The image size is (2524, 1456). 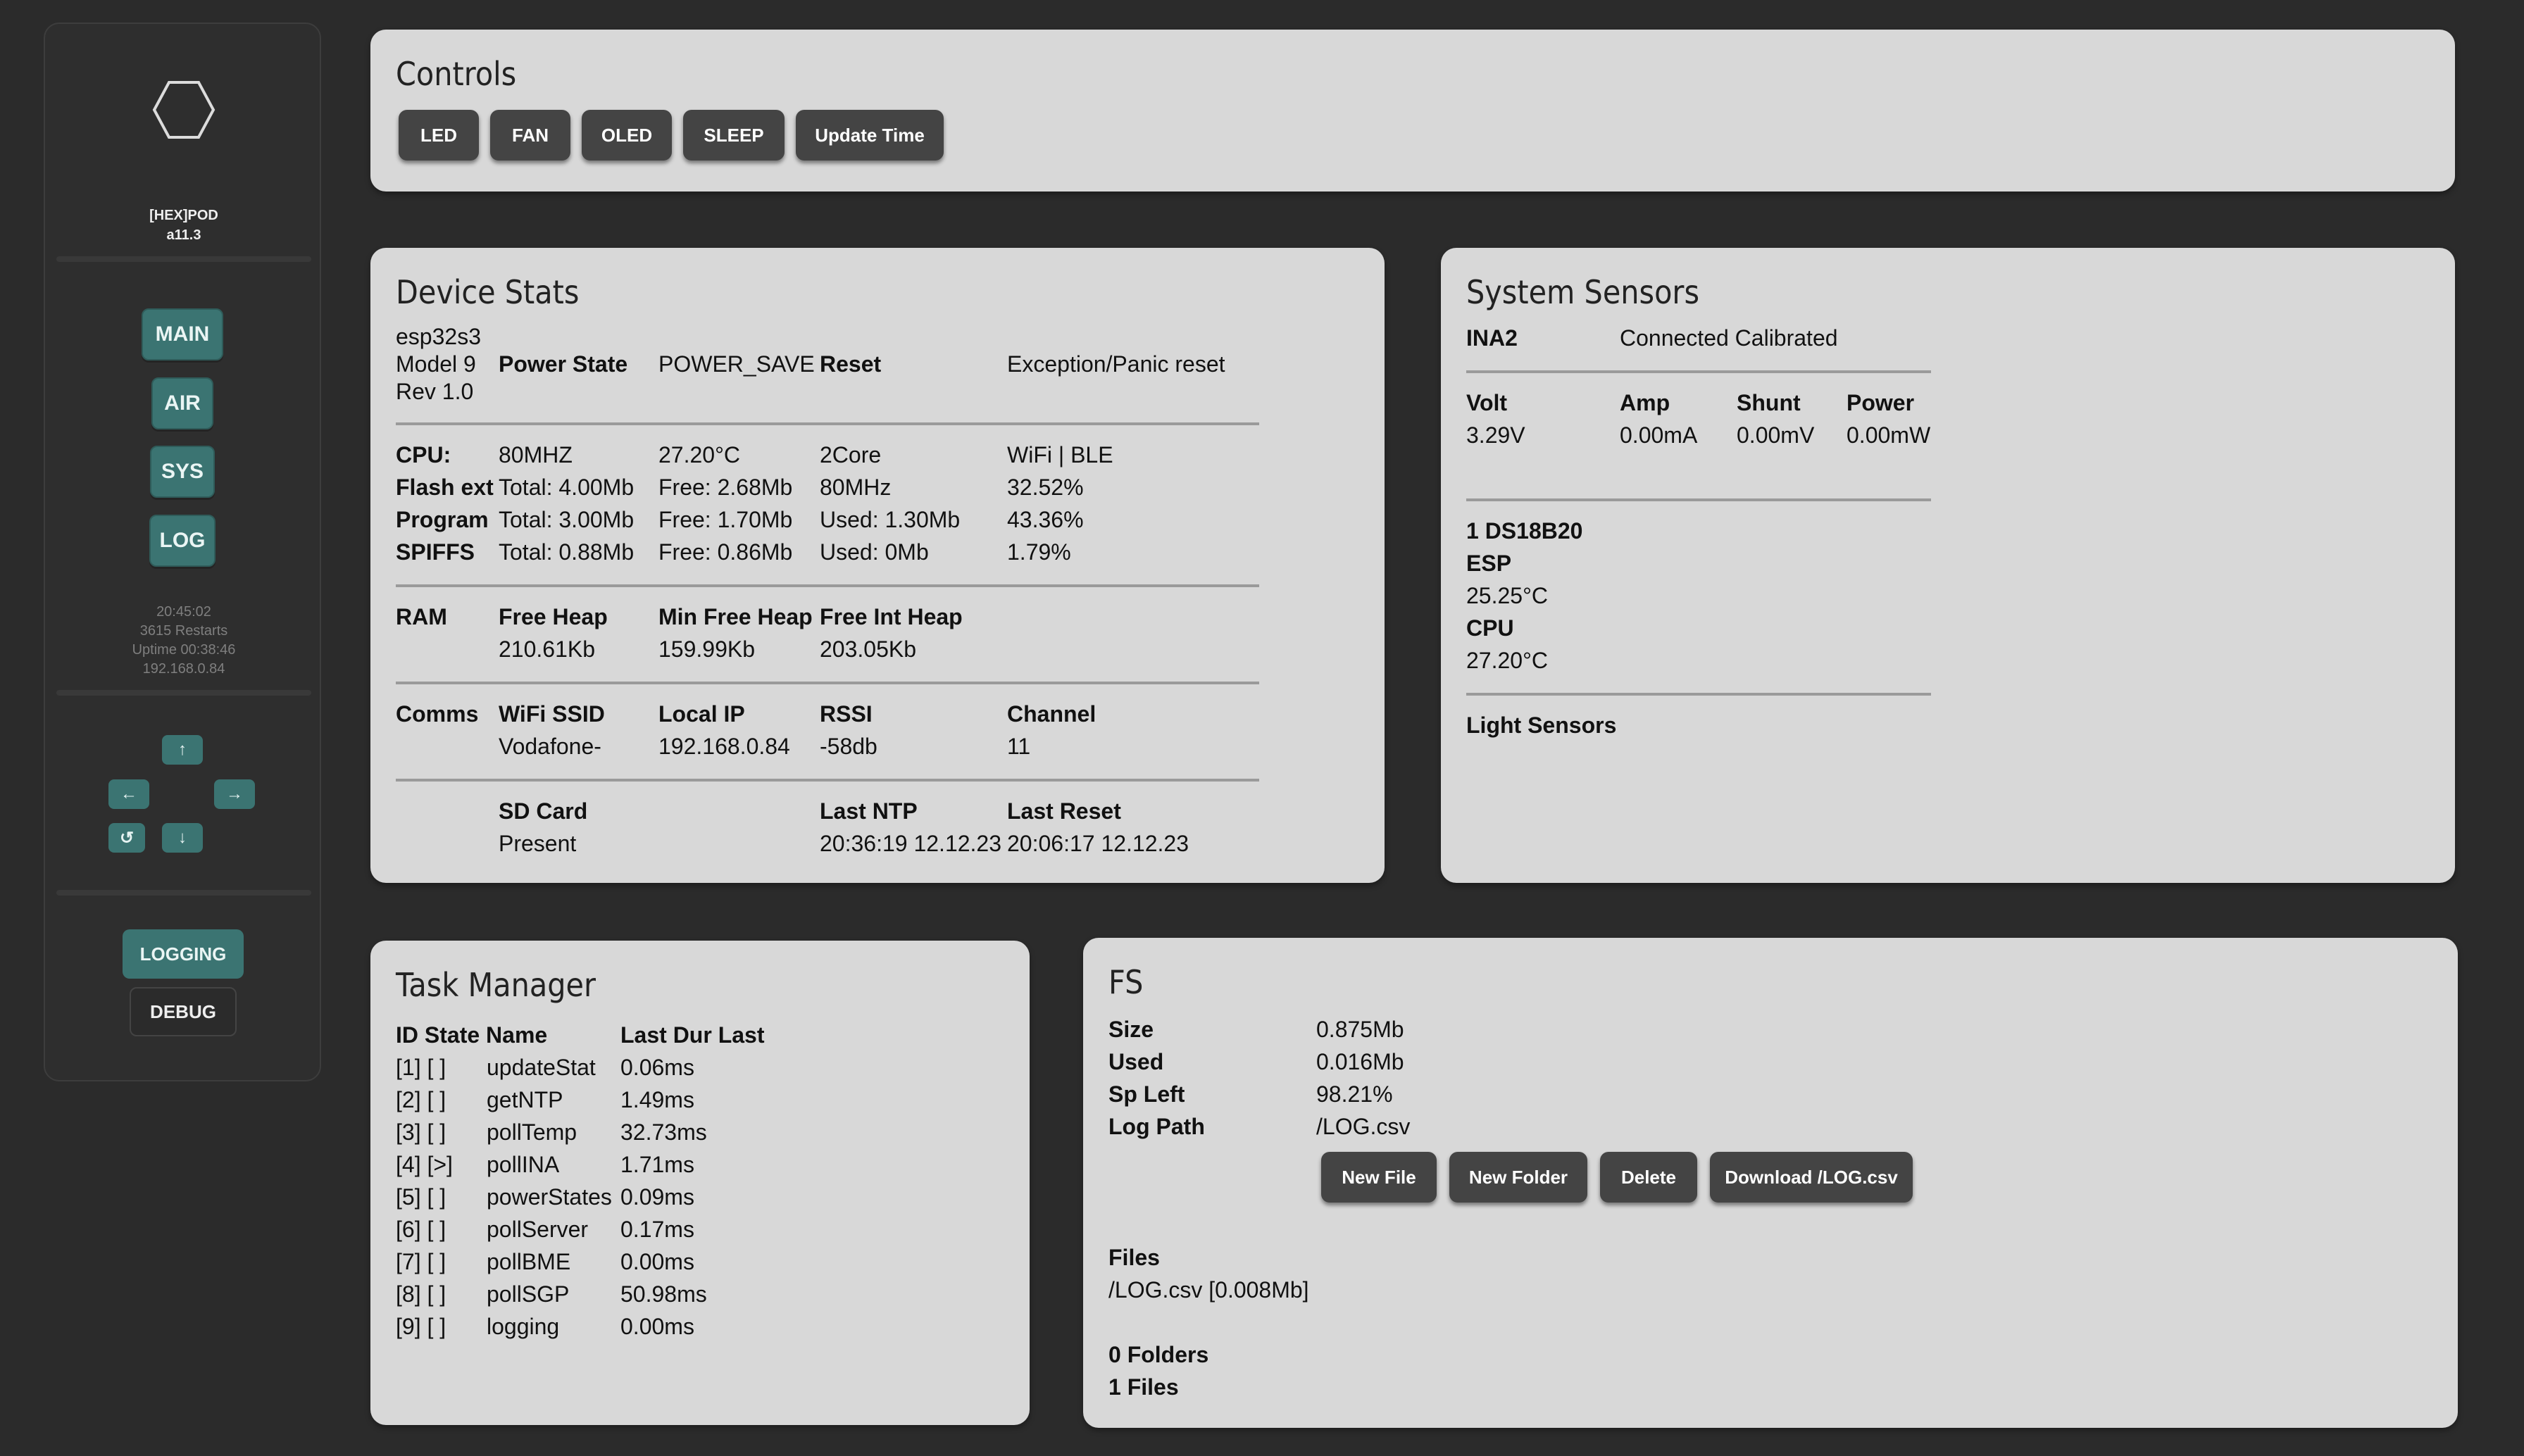 I want to click on task-duration: 1.49ms, so click(x=657, y=1099).